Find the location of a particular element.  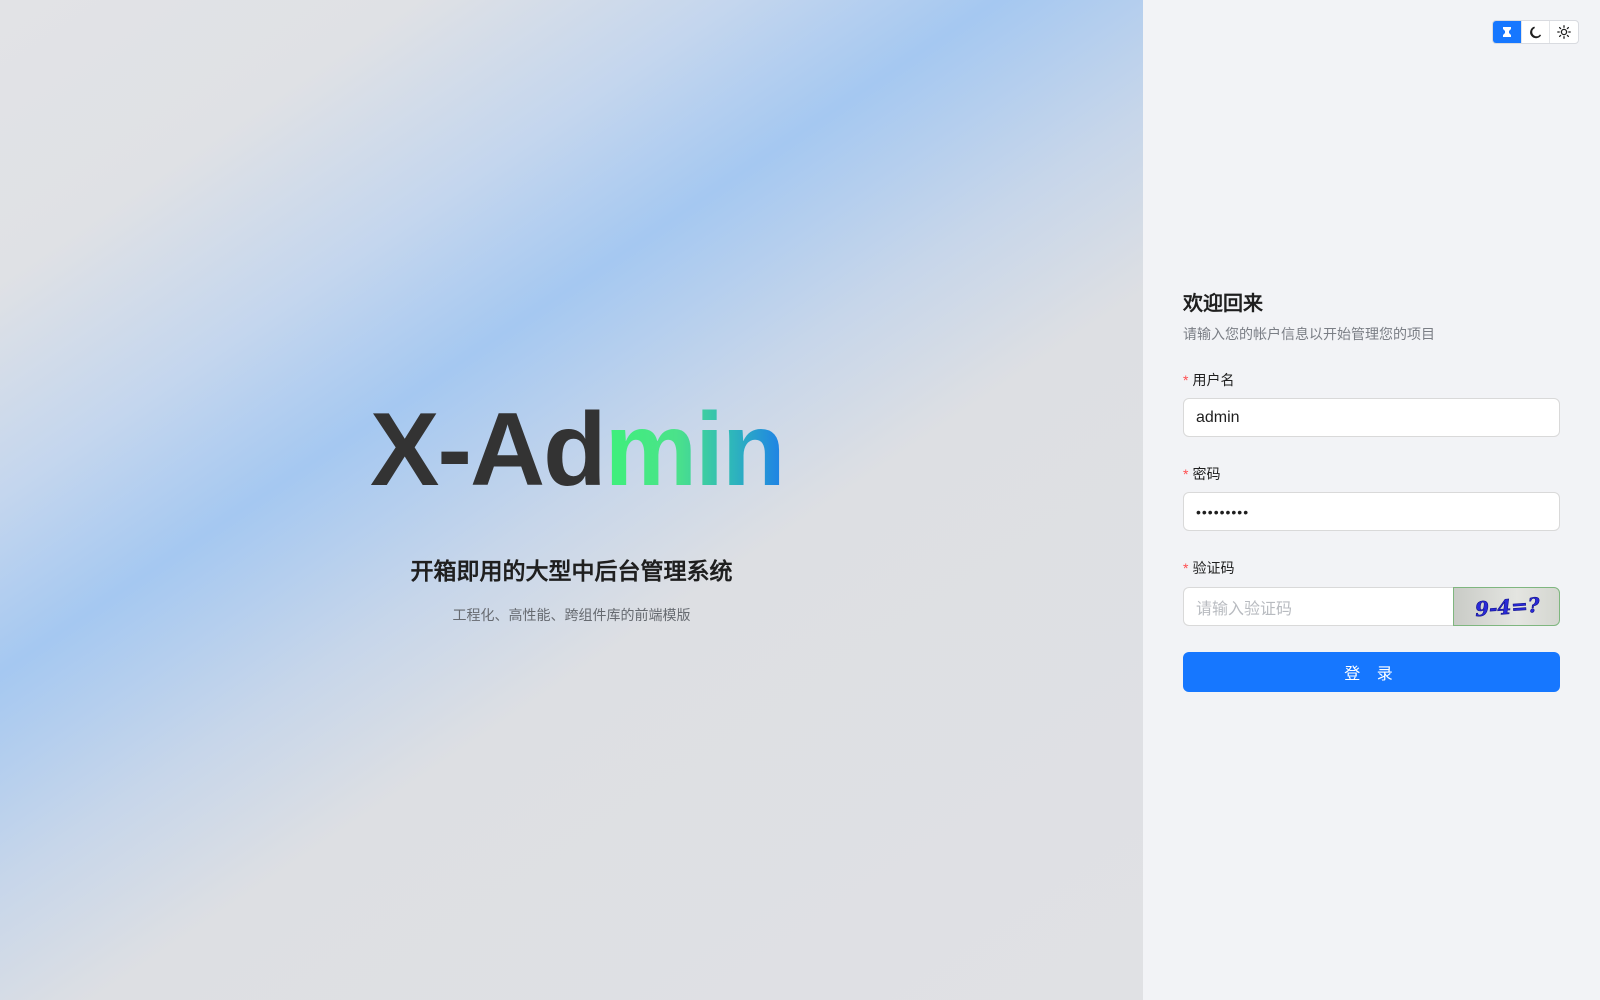

moon-icon is located at coordinates (1535, 32).